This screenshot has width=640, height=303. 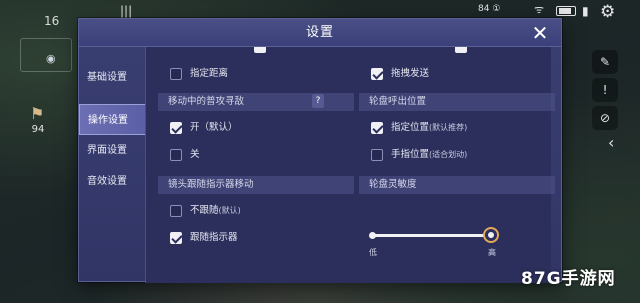 What do you see at coordinates (410, 73) in the screenshot?
I see `drag-send-label: 拖拽发送` at bounding box center [410, 73].